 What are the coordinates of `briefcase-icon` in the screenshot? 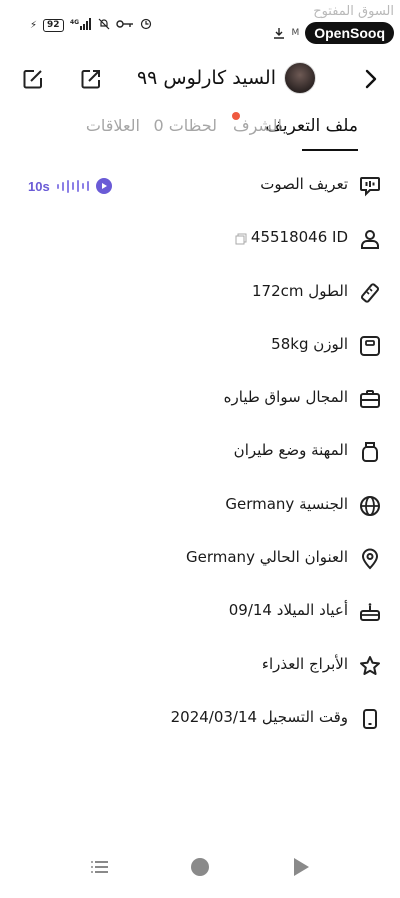 It's located at (370, 399).